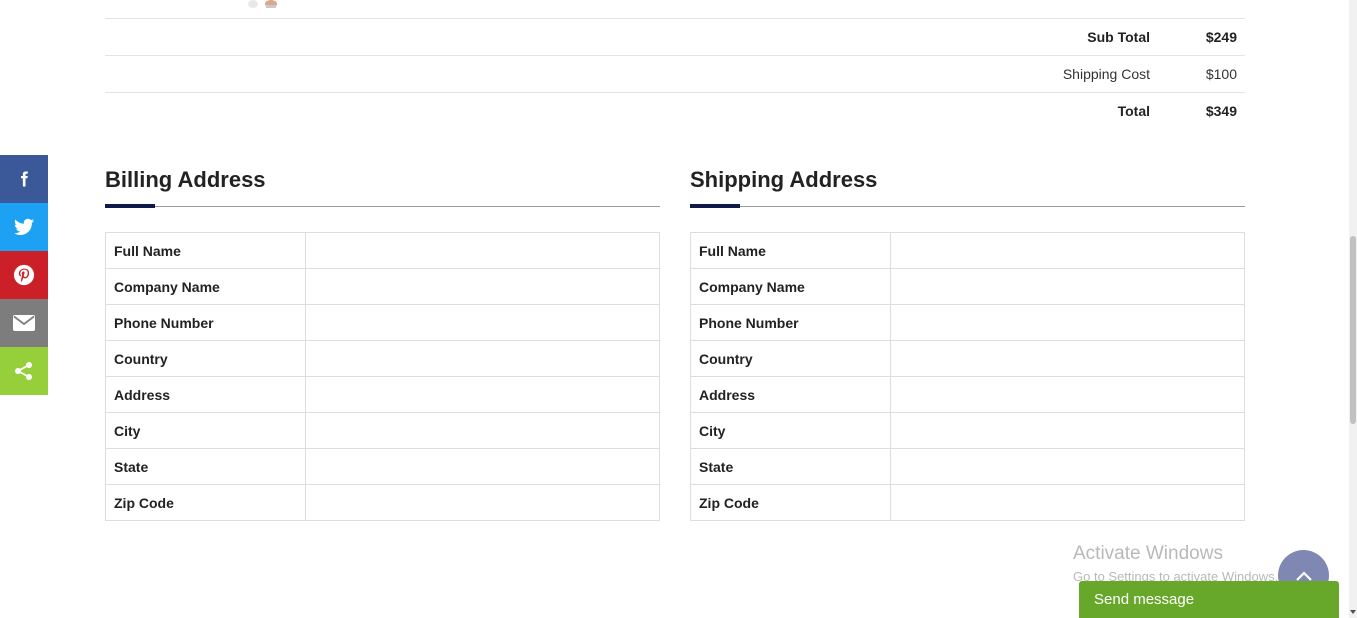  Describe the element at coordinates (1353, 612) in the screenshot. I see `scroll-down-arrow-icon` at that location.